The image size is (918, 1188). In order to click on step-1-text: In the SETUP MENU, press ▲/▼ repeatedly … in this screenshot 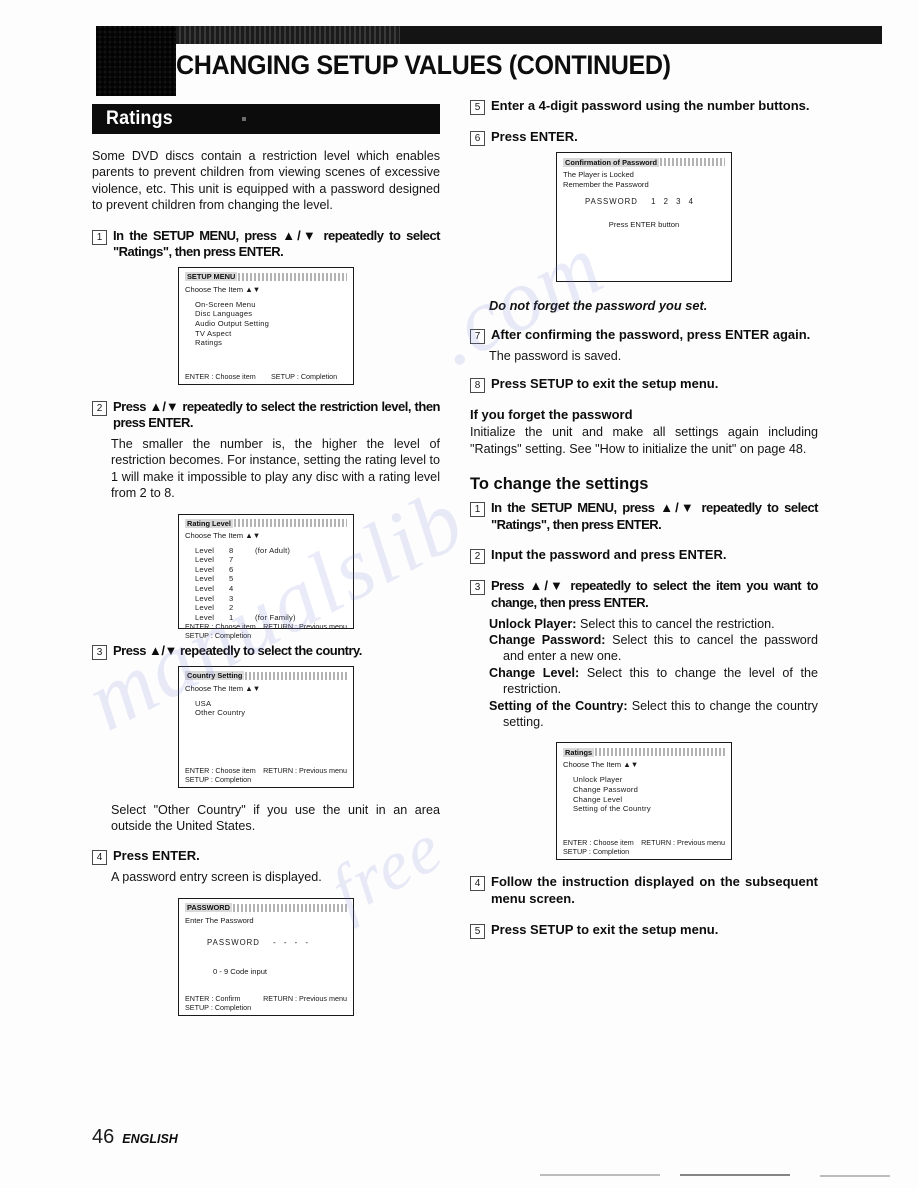, I will do `click(277, 243)`.